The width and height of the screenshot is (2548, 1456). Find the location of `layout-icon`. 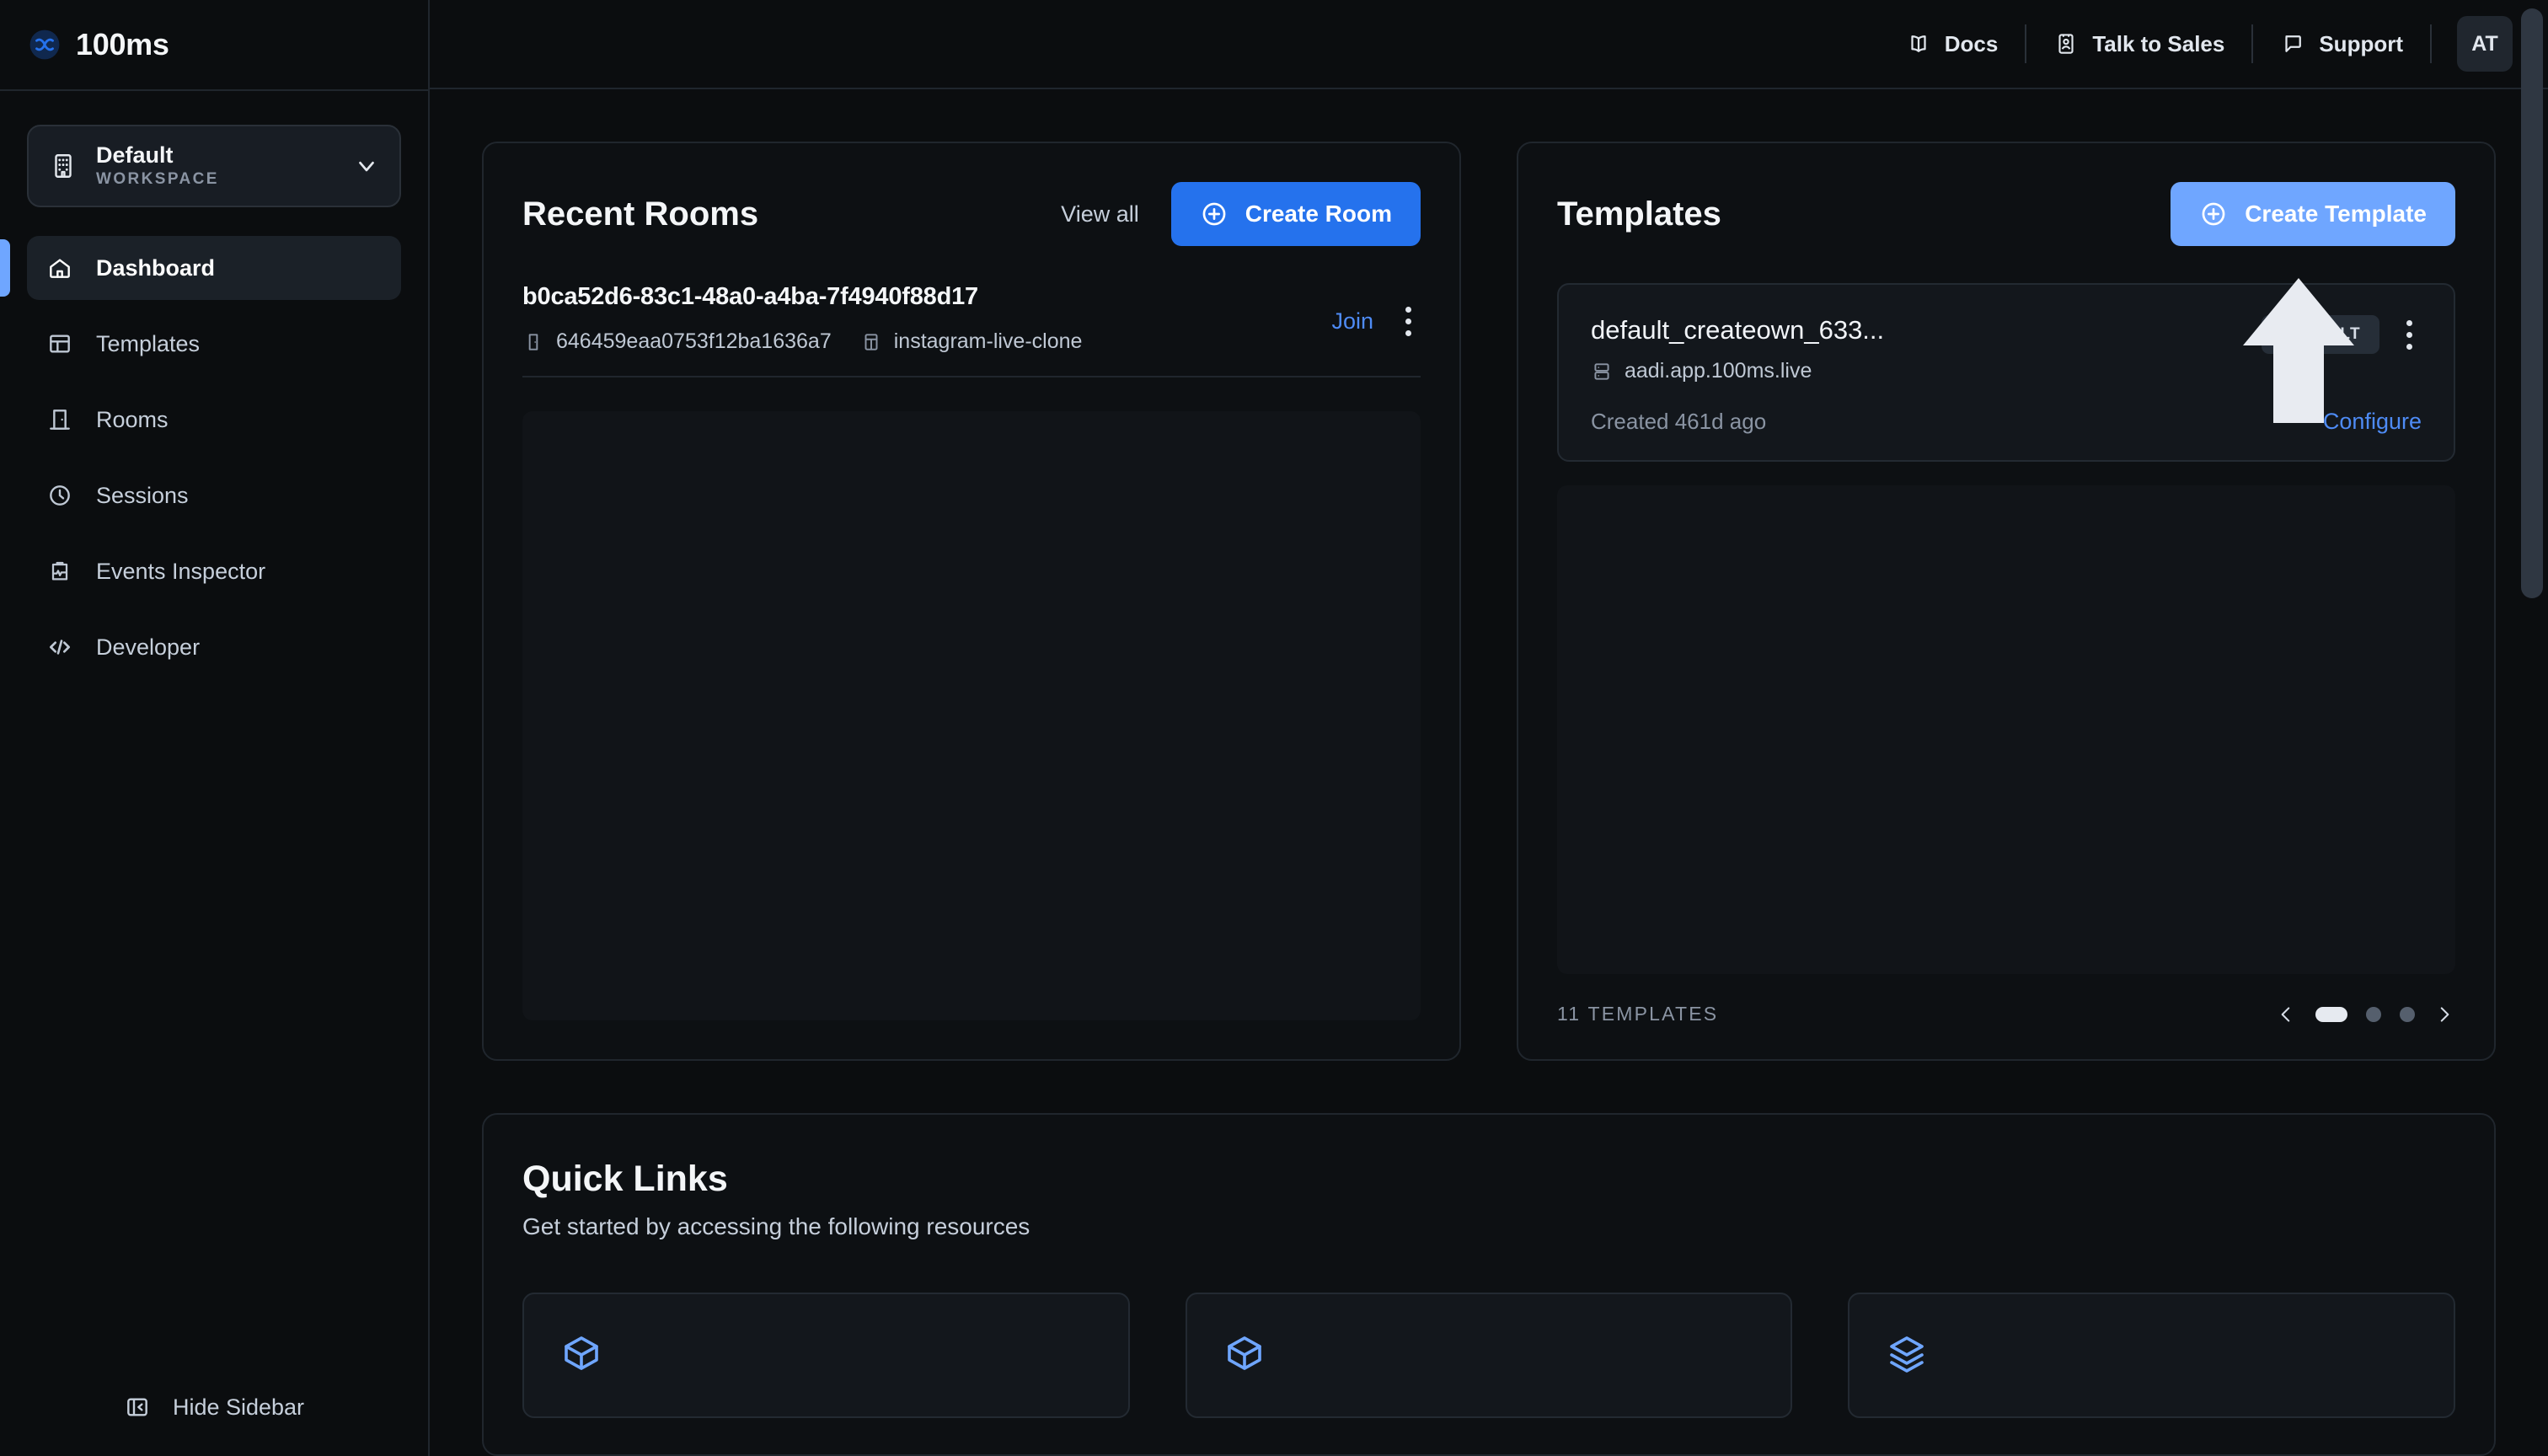

layout-icon is located at coordinates (871, 342).